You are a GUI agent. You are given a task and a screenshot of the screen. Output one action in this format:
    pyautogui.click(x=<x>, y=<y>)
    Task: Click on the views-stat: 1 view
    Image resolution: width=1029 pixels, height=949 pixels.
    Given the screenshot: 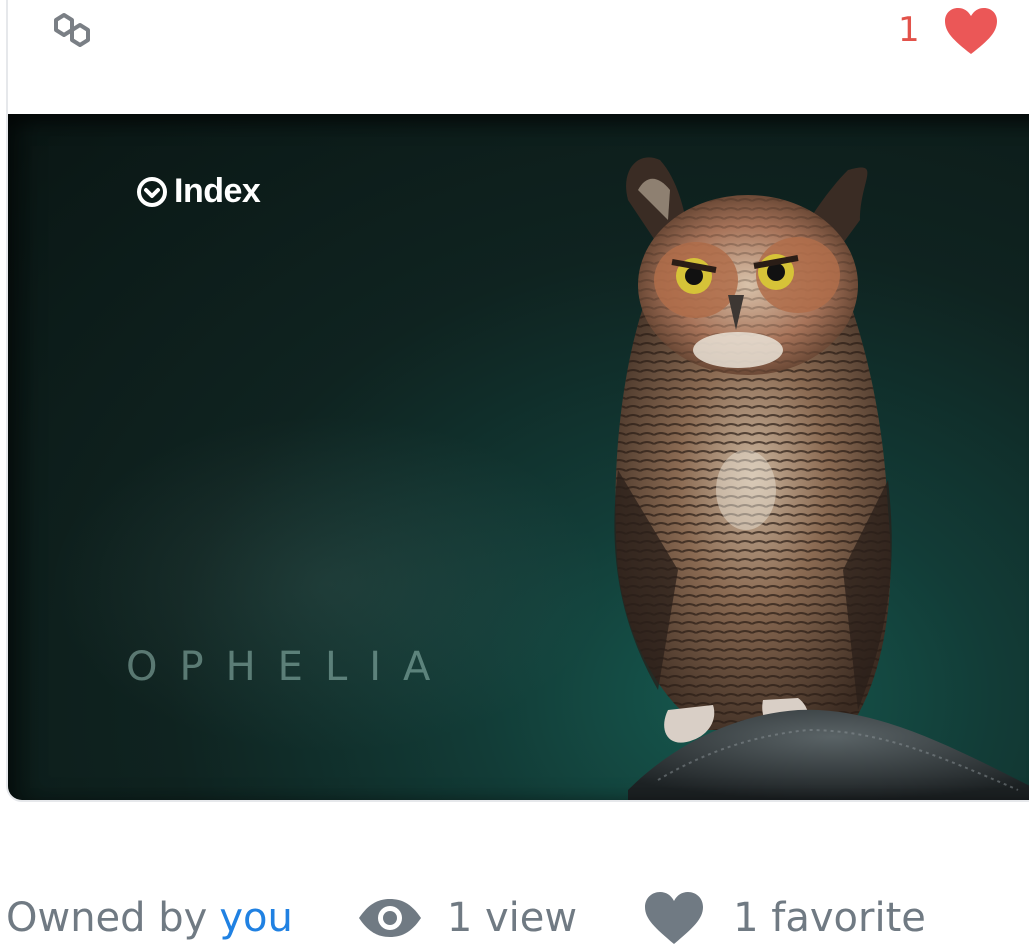 What is the action you would take?
    pyautogui.click(x=467, y=918)
    